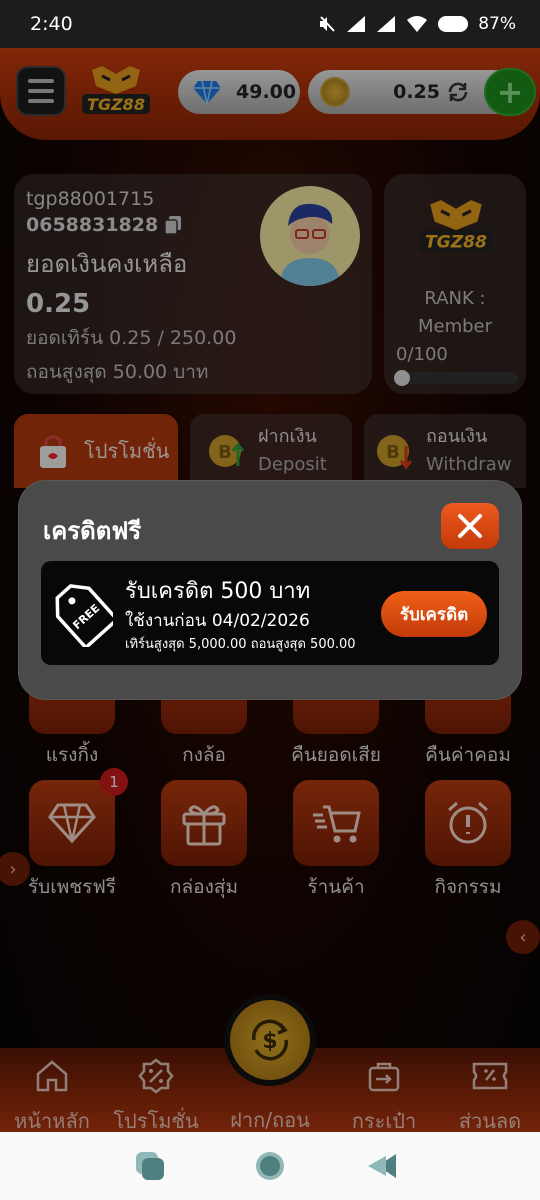 The height and width of the screenshot is (1200, 540). I want to click on battery-icon, so click(453, 24).